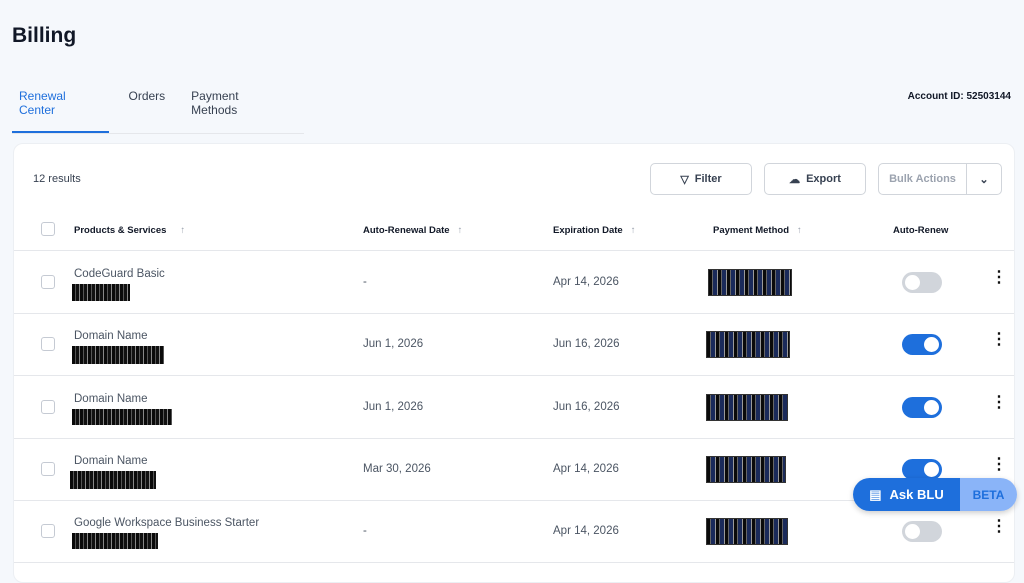 The image size is (1024, 583). I want to click on product-name: Google Workspace Business Starter, so click(167, 523).